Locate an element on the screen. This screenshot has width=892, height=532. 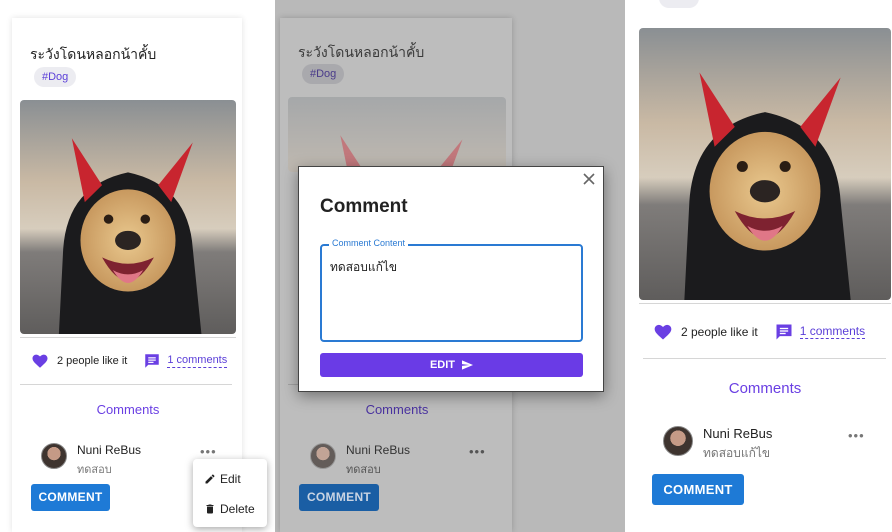
comment-text: ทดสอบแก้ไข is located at coordinates (737, 453).